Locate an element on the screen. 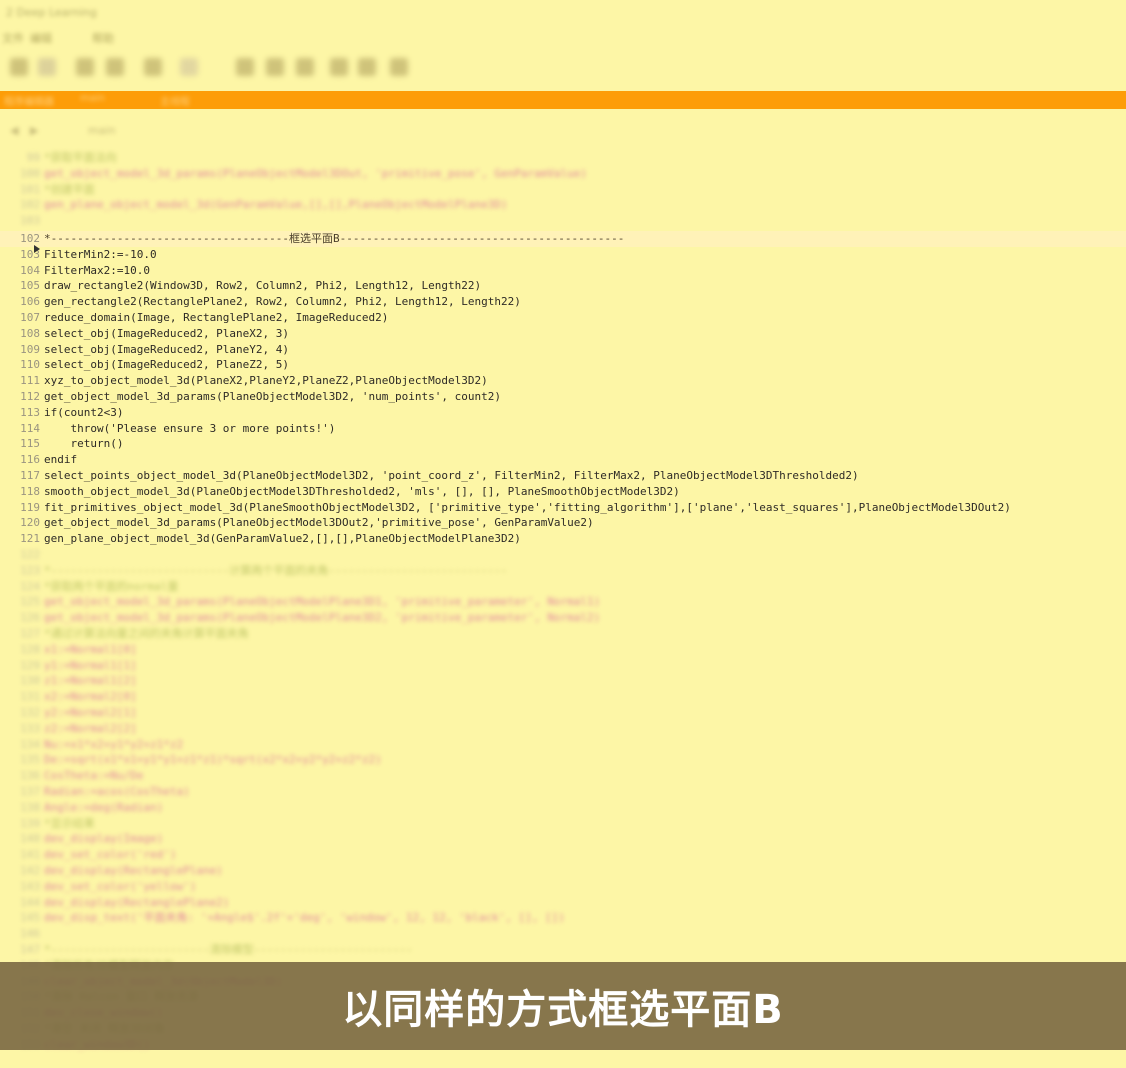 Image resolution: width=1126 pixels, height=1068 pixels. code-line: 103 FilterMin2:=-10.0 is located at coordinates (563, 255).